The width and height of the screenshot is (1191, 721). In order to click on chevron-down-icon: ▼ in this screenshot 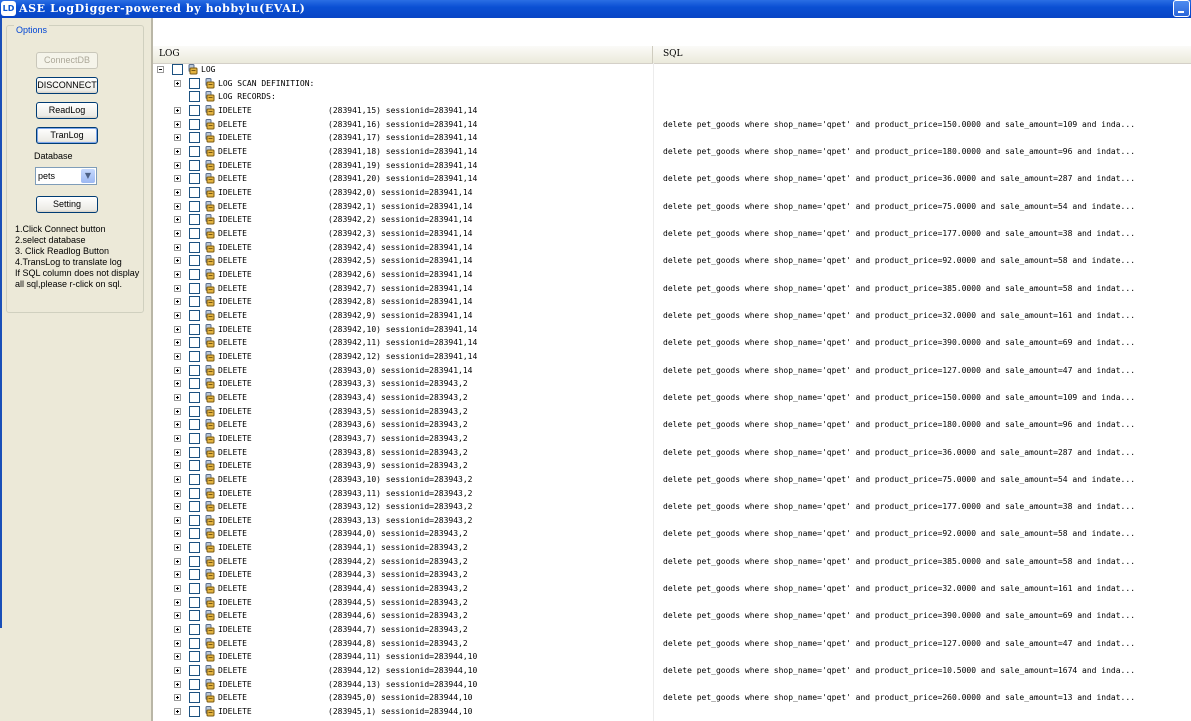, I will do `click(88, 176)`.